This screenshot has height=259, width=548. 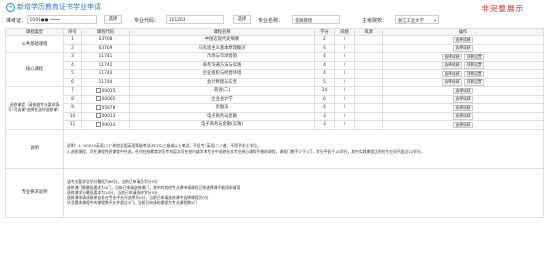 What do you see at coordinates (62, 19) in the screenshot?
I see `ticket-input: 0101●●` at bounding box center [62, 19].